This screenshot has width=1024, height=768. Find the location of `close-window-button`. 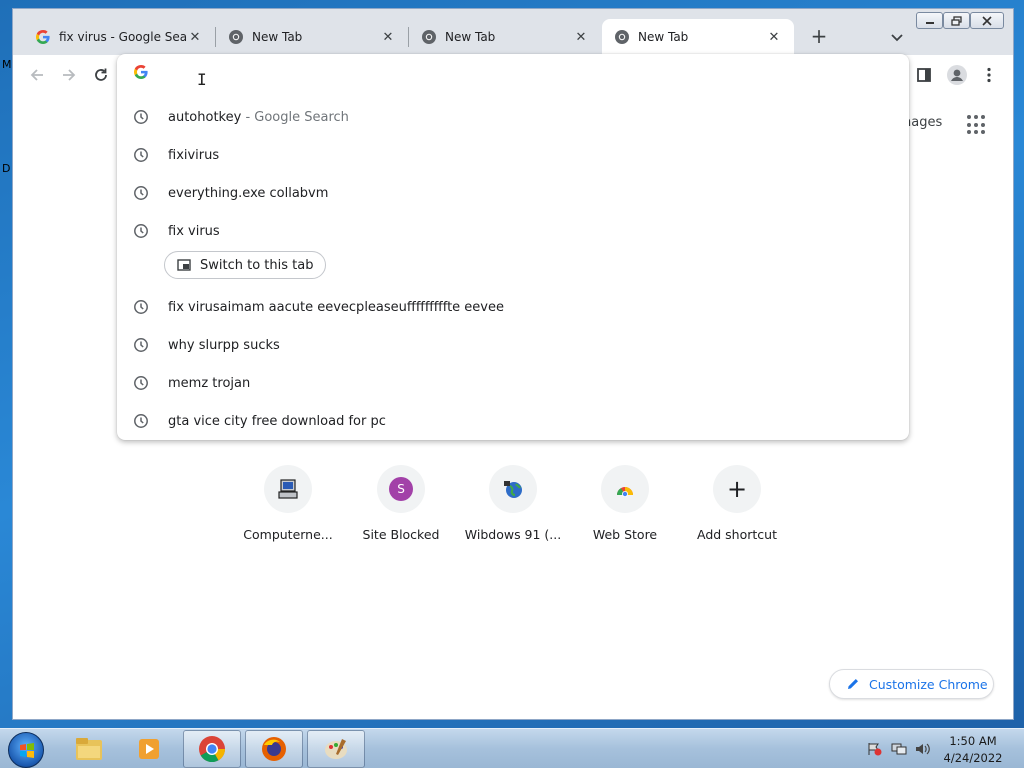

close-window-button is located at coordinates (987, 20).